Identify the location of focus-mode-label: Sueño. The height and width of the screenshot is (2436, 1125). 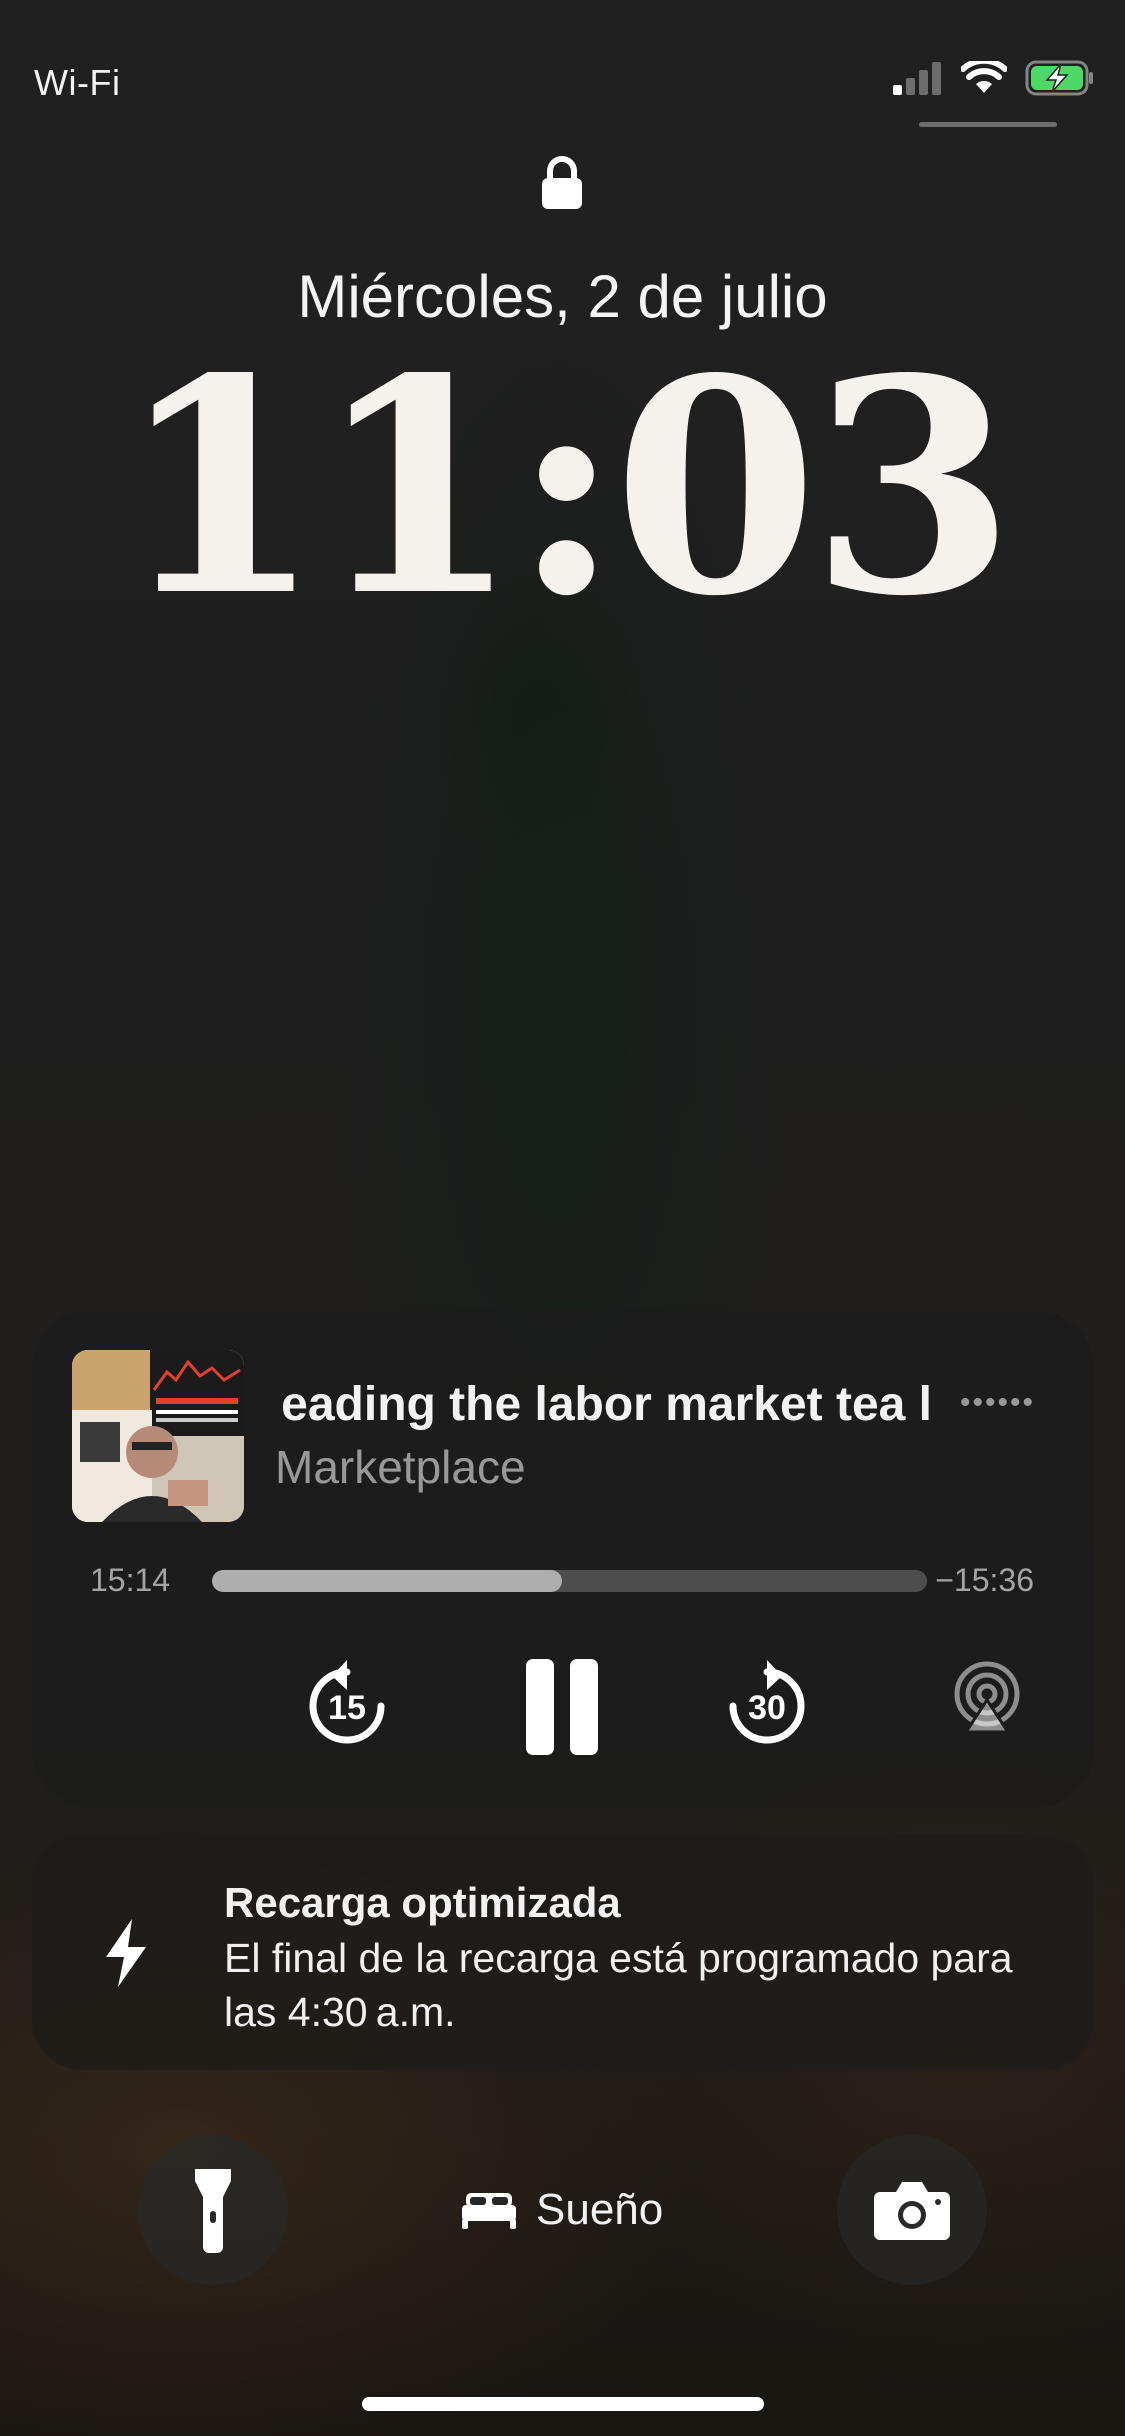
(600, 2209).